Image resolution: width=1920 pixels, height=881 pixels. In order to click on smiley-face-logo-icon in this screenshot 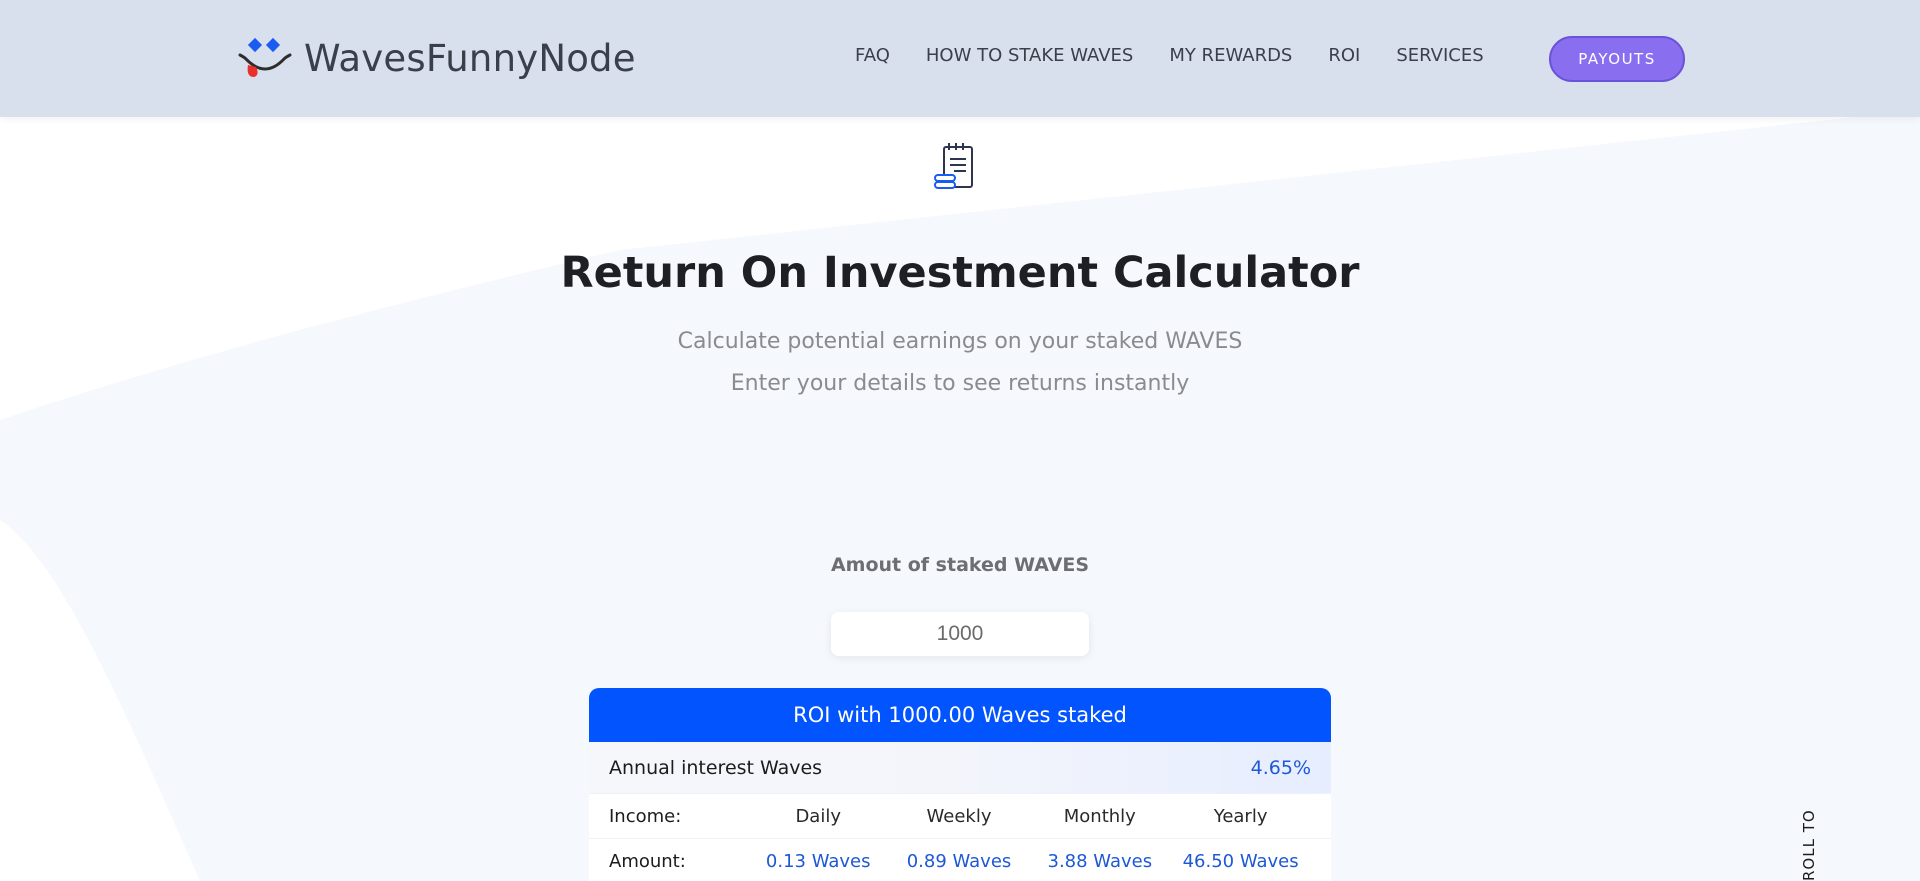, I will do `click(265, 57)`.